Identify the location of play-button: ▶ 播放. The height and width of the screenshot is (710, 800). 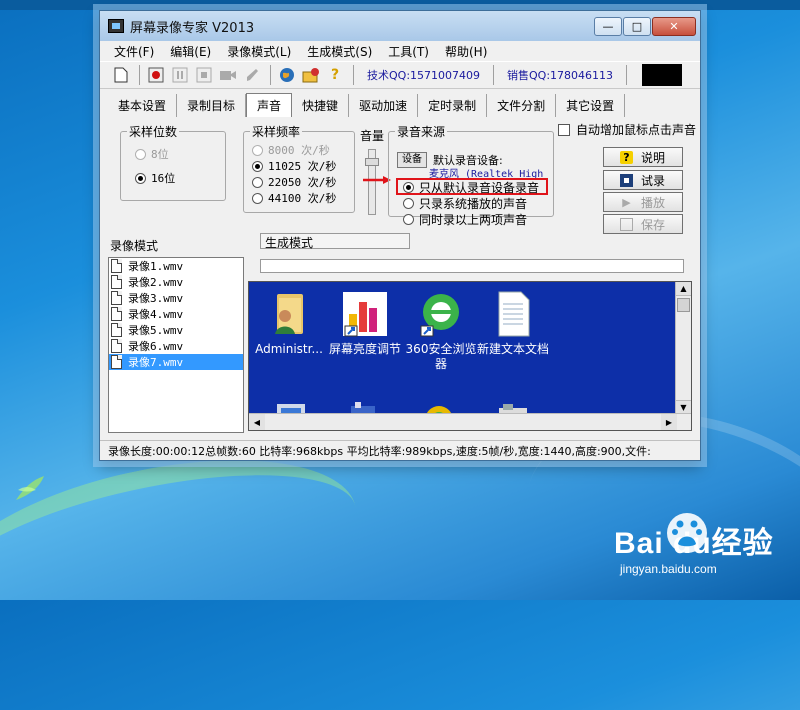
(643, 202).